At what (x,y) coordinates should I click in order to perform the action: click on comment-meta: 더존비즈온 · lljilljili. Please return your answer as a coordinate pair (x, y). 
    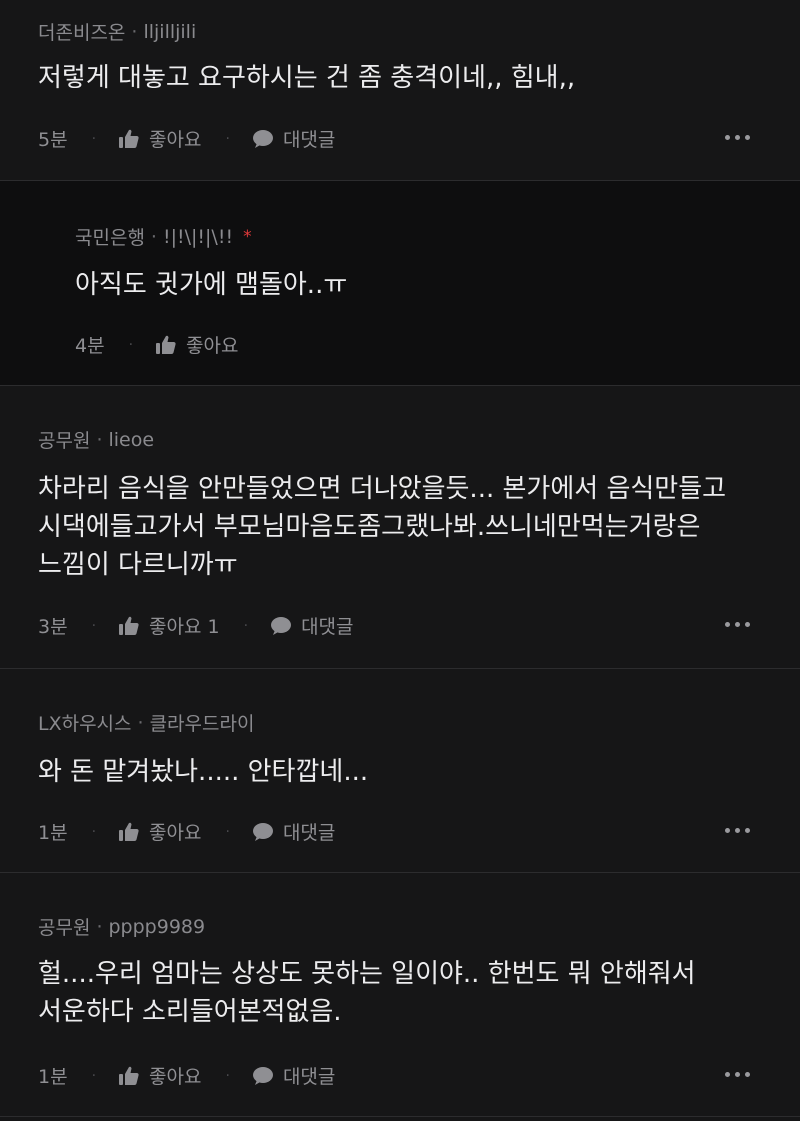
    Looking at the image, I should click on (117, 31).